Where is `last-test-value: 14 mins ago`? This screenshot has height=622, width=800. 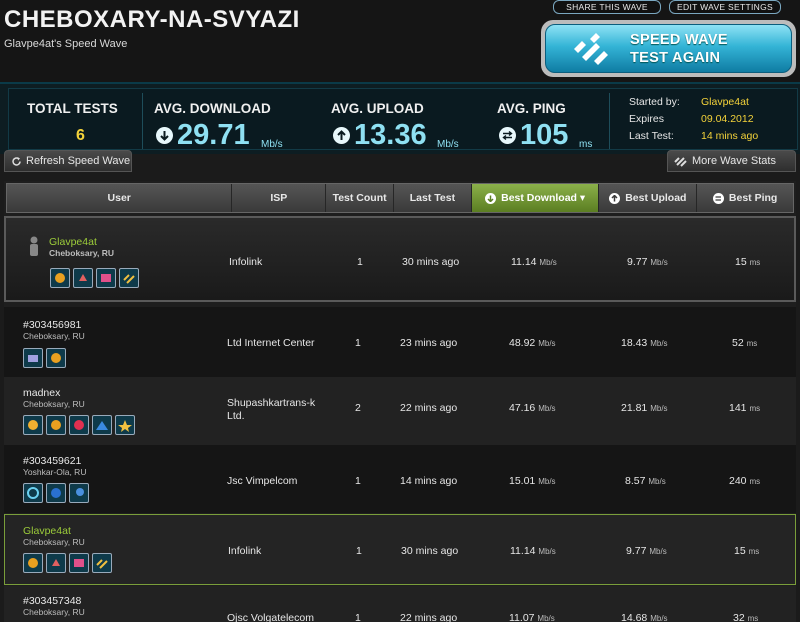
last-test-value: 14 mins ago is located at coordinates (730, 136).